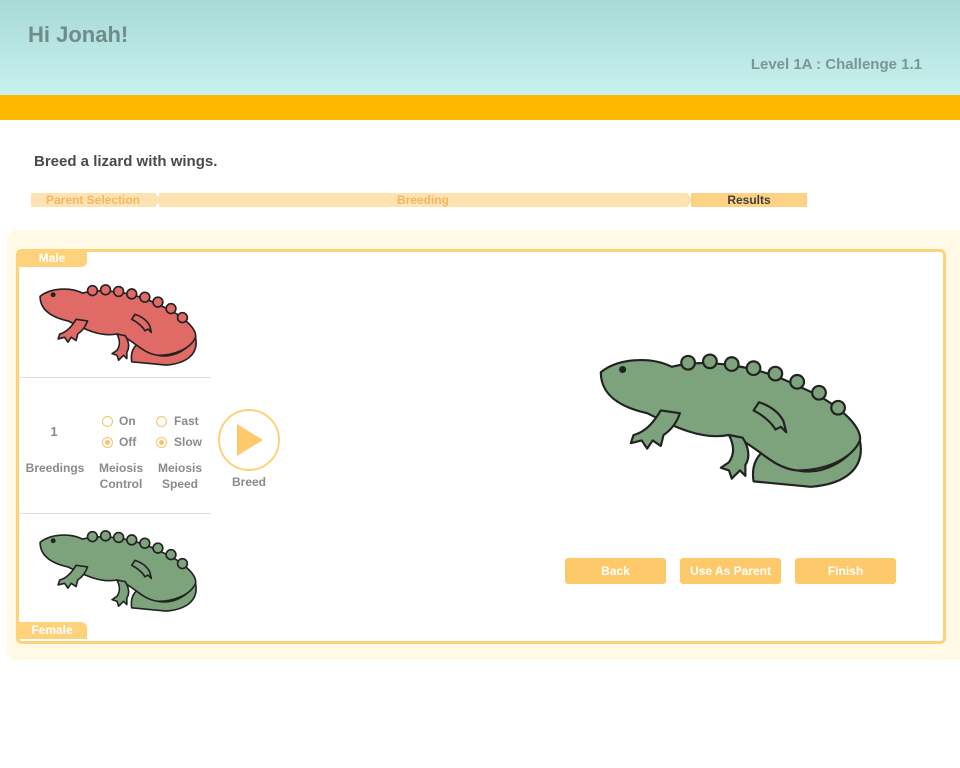 The height and width of the screenshot is (768, 960). I want to click on meiosis-speed-slow-label: Slow, so click(188, 442).